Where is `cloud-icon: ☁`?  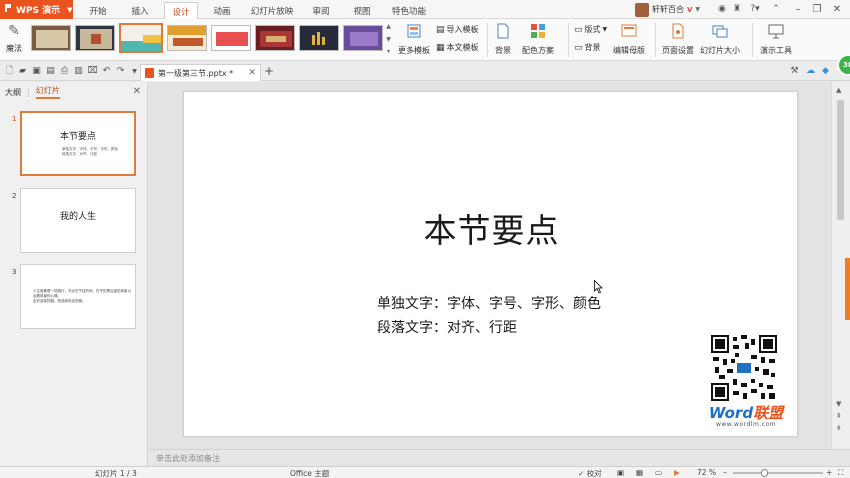 cloud-icon: ☁ is located at coordinates (810, 71).